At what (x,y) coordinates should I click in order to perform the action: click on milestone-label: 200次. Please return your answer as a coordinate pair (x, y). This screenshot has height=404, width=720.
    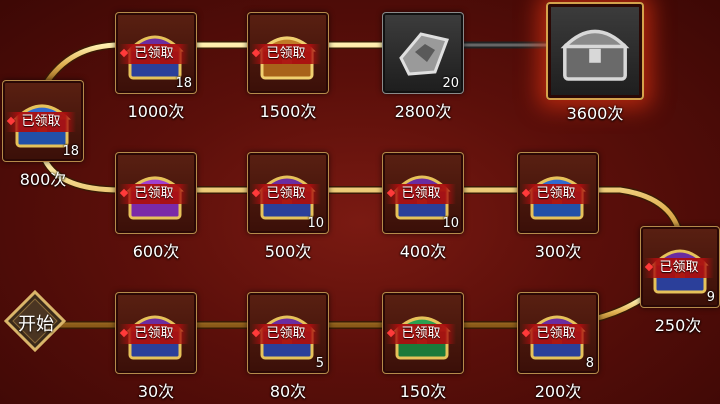
    Looking at the image, I should click on (558, 391).